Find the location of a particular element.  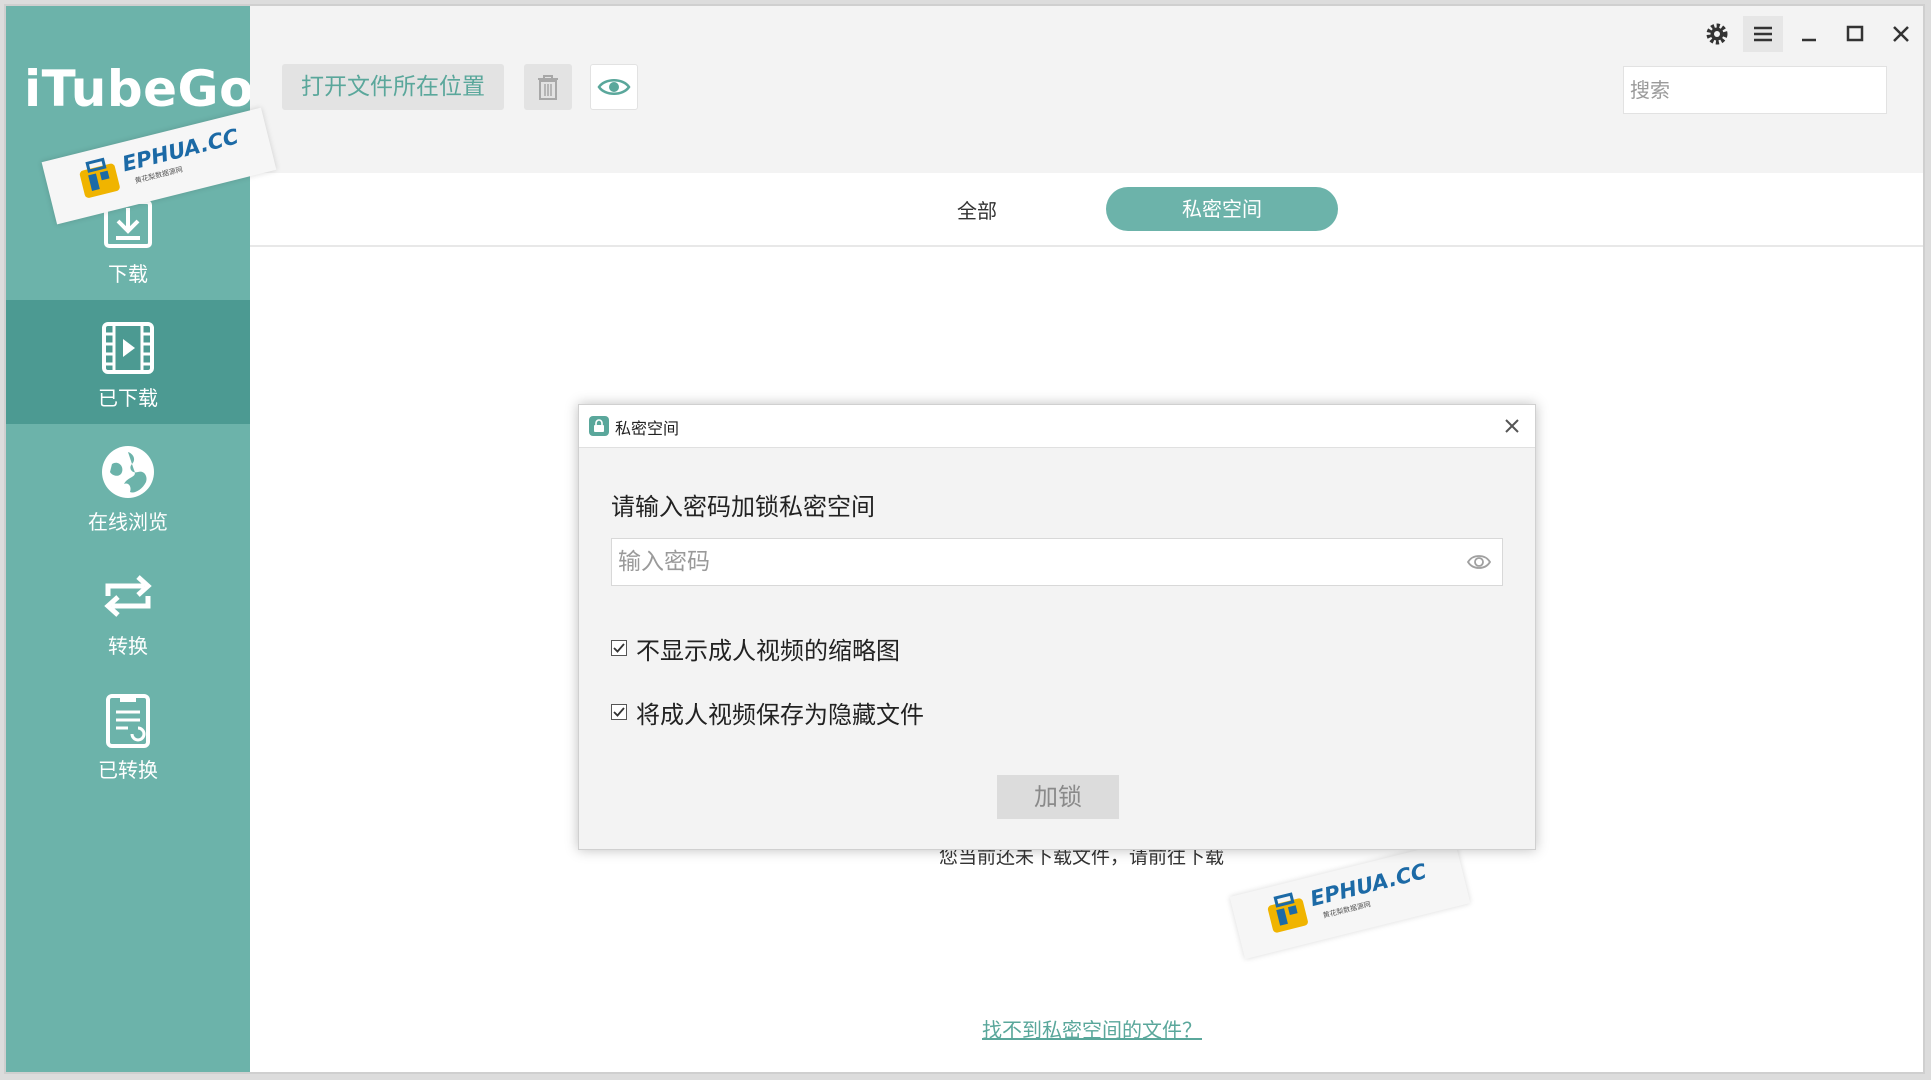

eye-icon is located at coordinates (614, 87).